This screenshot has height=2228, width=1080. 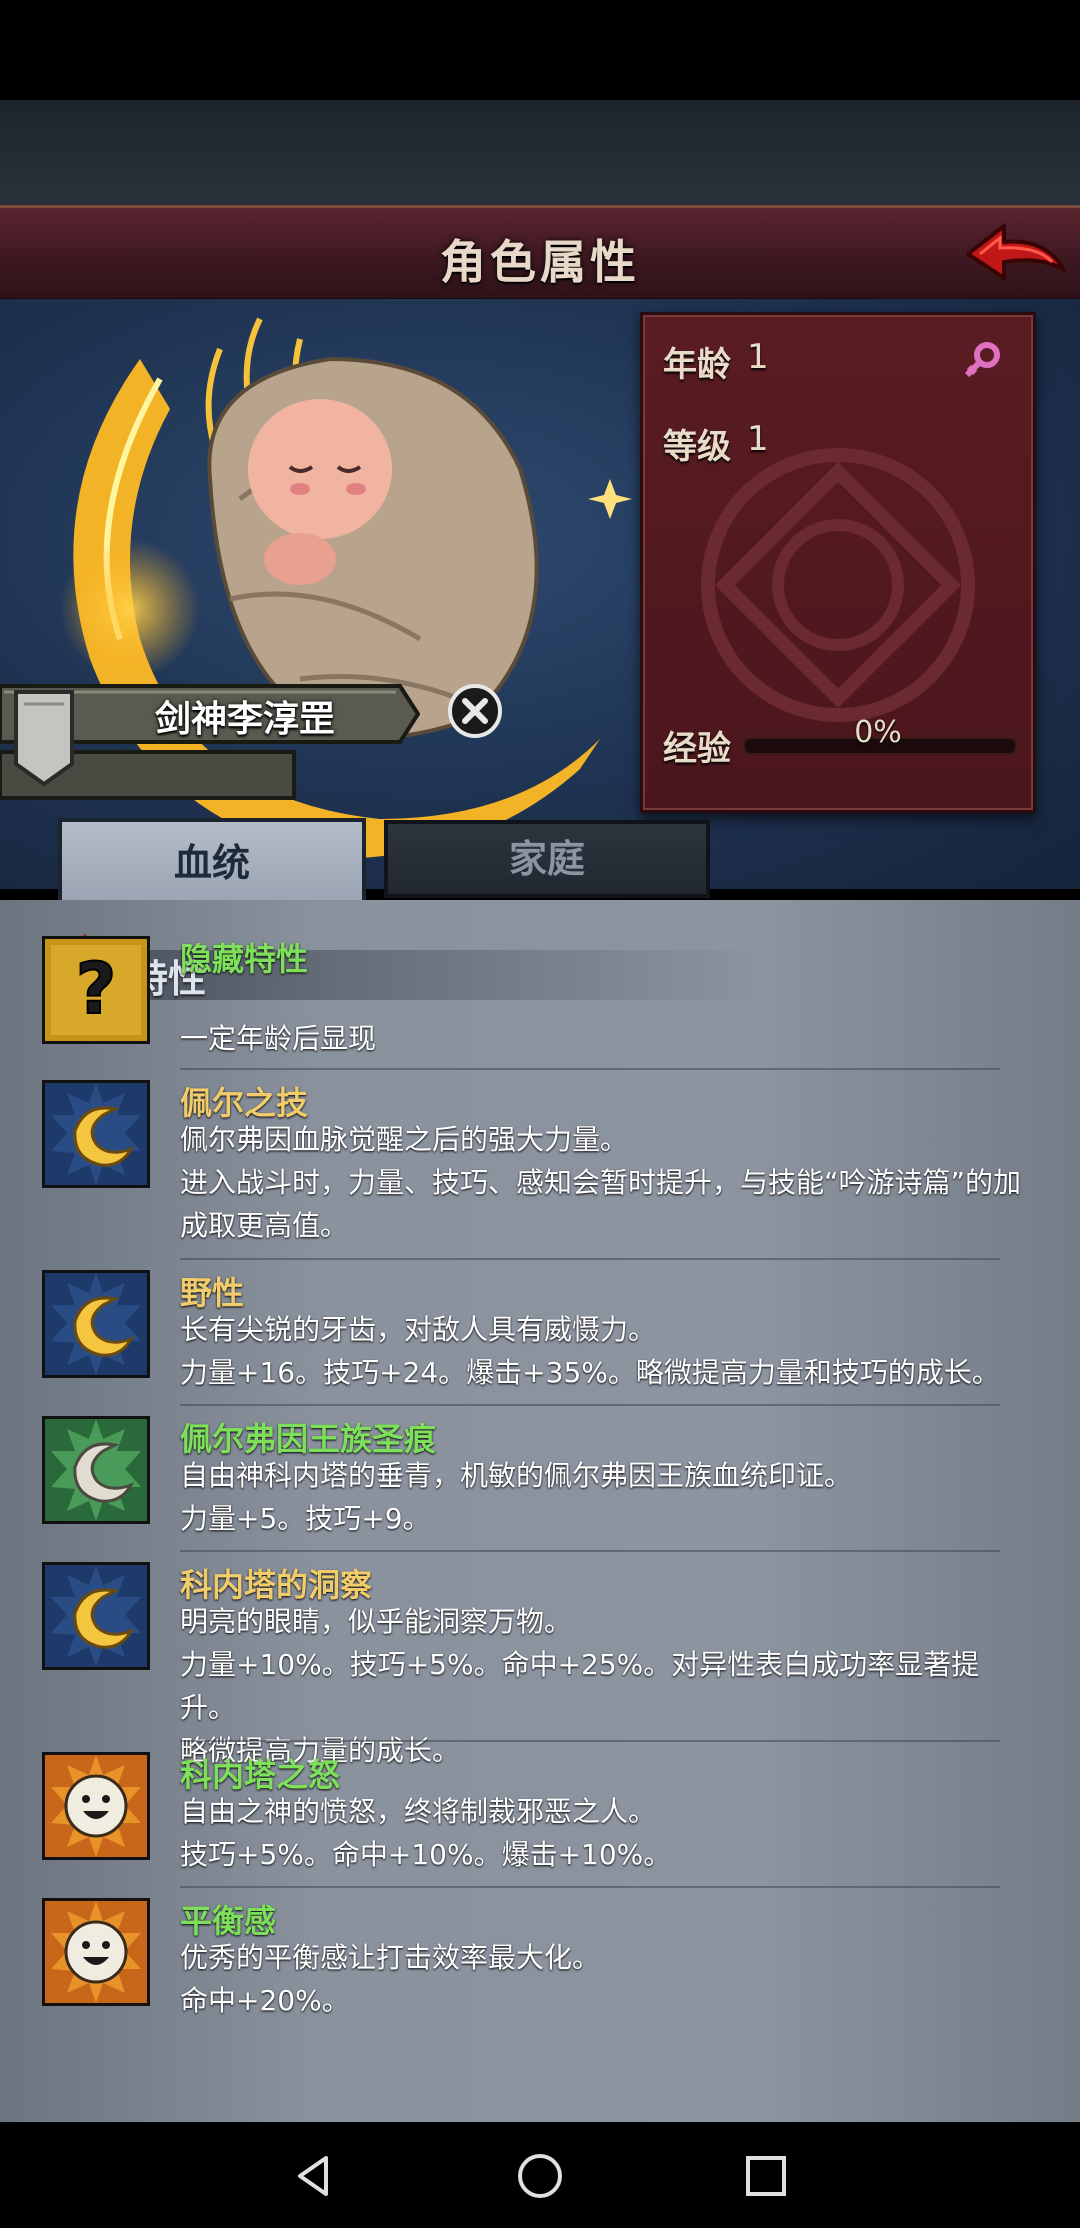 I want to click on question-icon: ?, so click(x=96, y=990).